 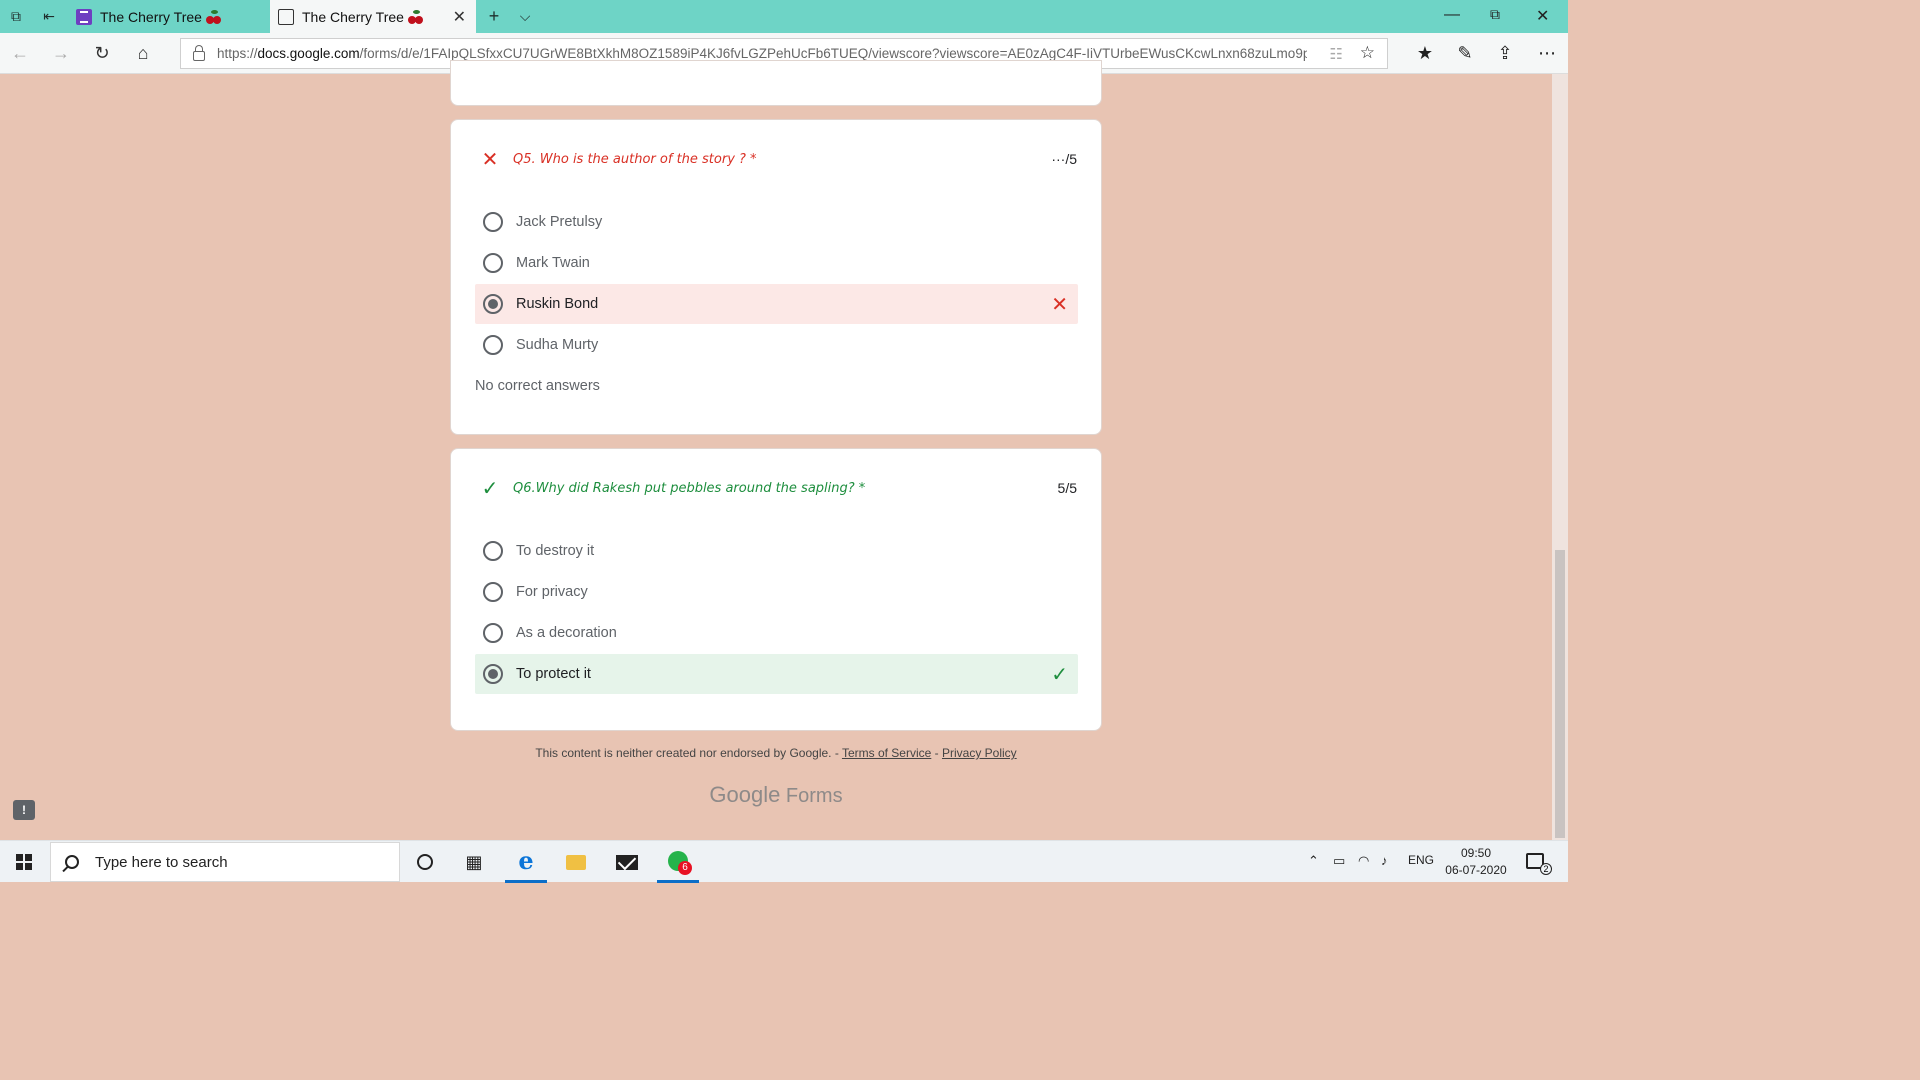 I want to click on refresh-icon: ↻, so click(x=102, y=53).